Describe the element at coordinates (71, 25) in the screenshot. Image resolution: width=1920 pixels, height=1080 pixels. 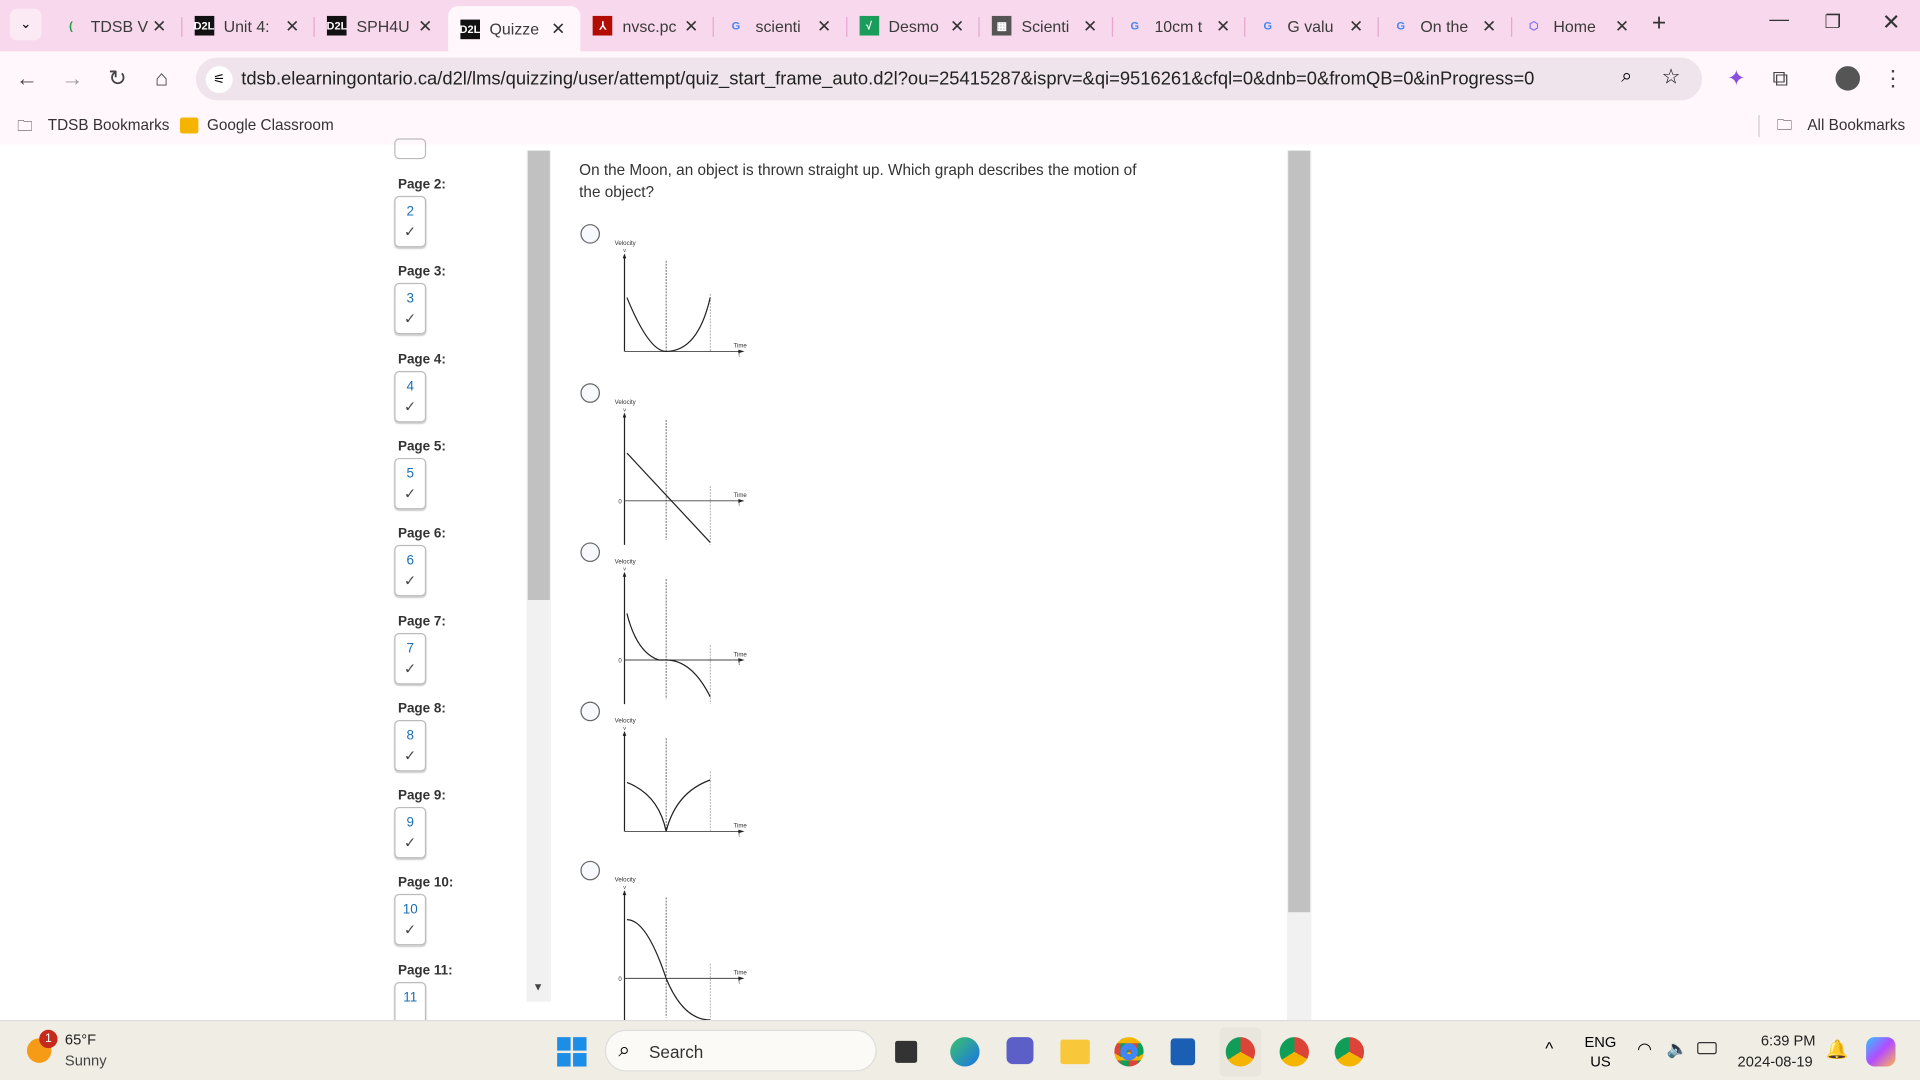
I see `tdsb-icon: (` at that location.